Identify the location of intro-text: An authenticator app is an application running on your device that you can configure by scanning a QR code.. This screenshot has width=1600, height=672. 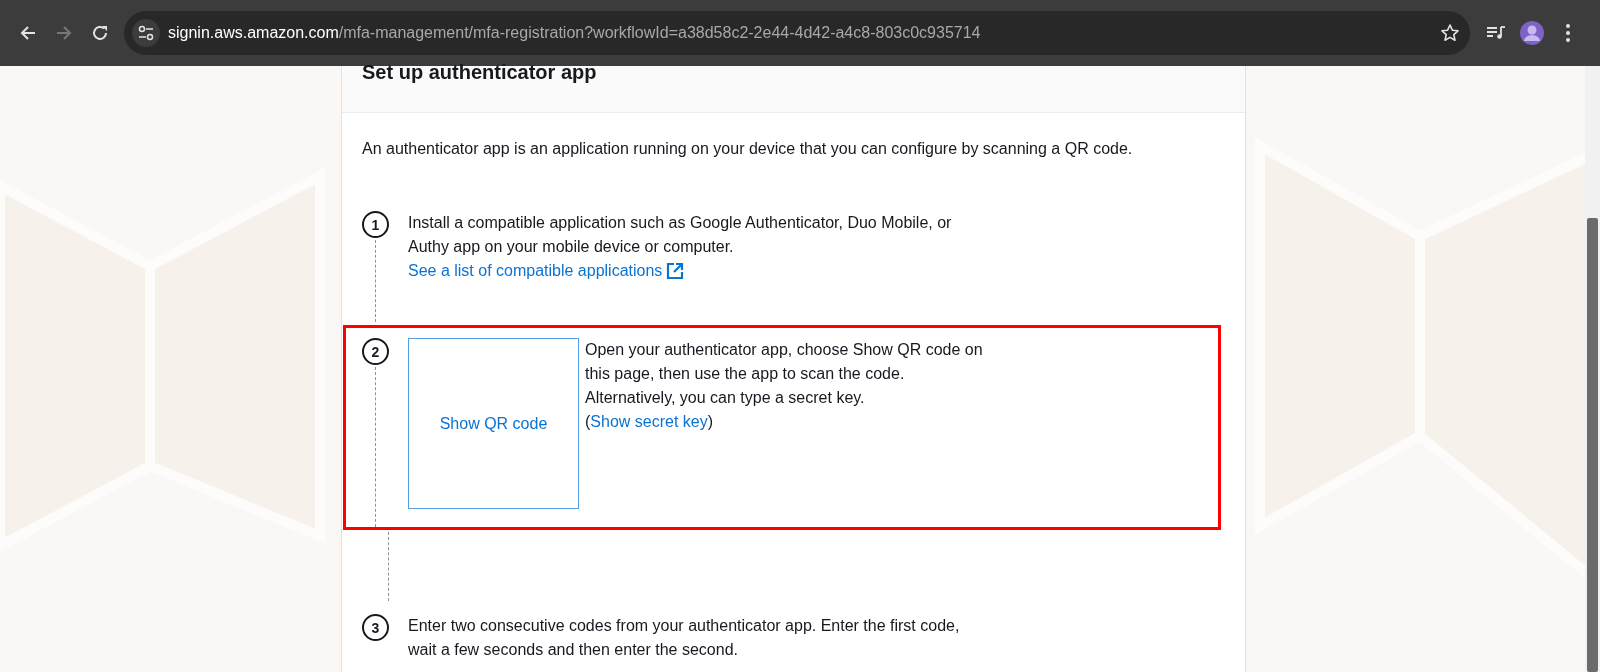
(748, 149).